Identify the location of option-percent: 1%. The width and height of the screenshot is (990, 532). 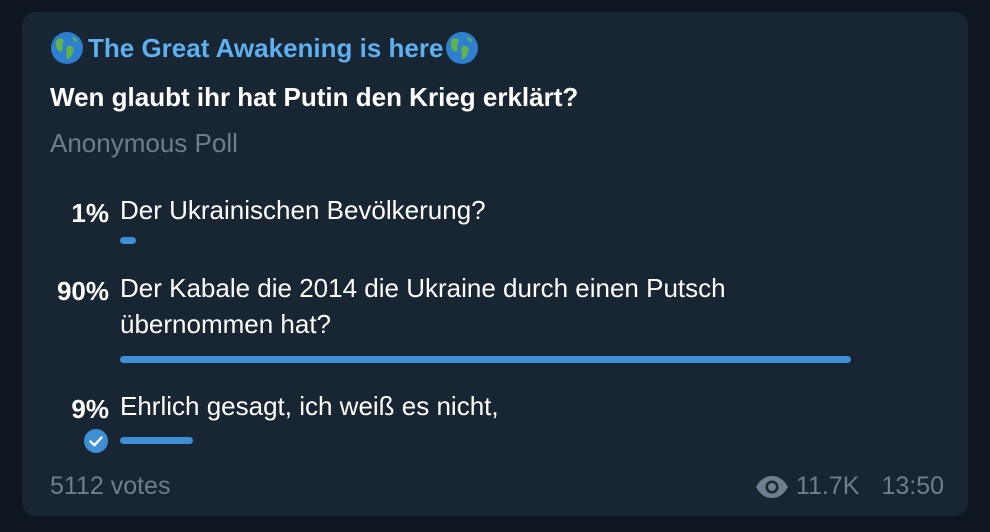
(90, 213).